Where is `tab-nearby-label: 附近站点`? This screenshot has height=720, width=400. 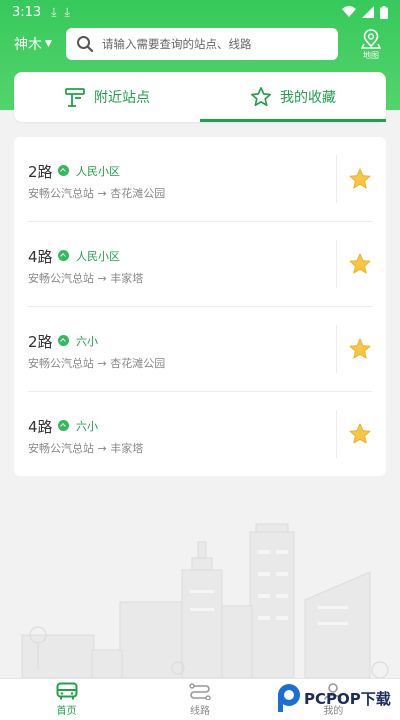
tab-nearby-label: 附近站点 is located at coordinates (122, 98).